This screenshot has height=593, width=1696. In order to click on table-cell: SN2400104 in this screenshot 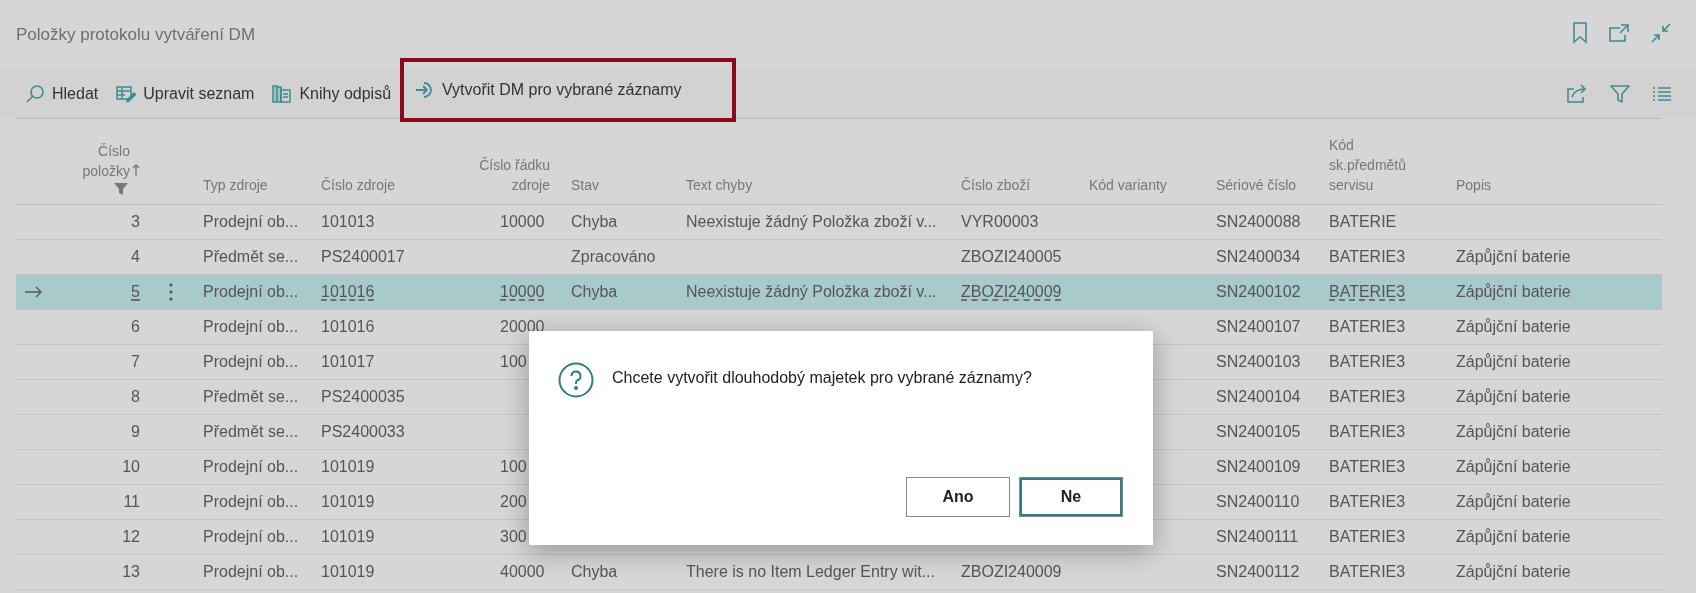, I will do `click(1258, 396)`.